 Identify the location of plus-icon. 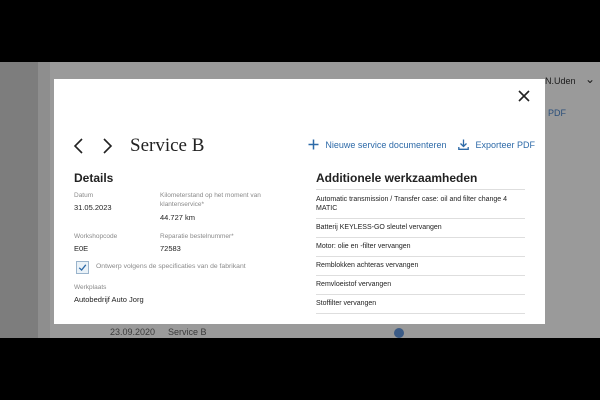
(313, 144).